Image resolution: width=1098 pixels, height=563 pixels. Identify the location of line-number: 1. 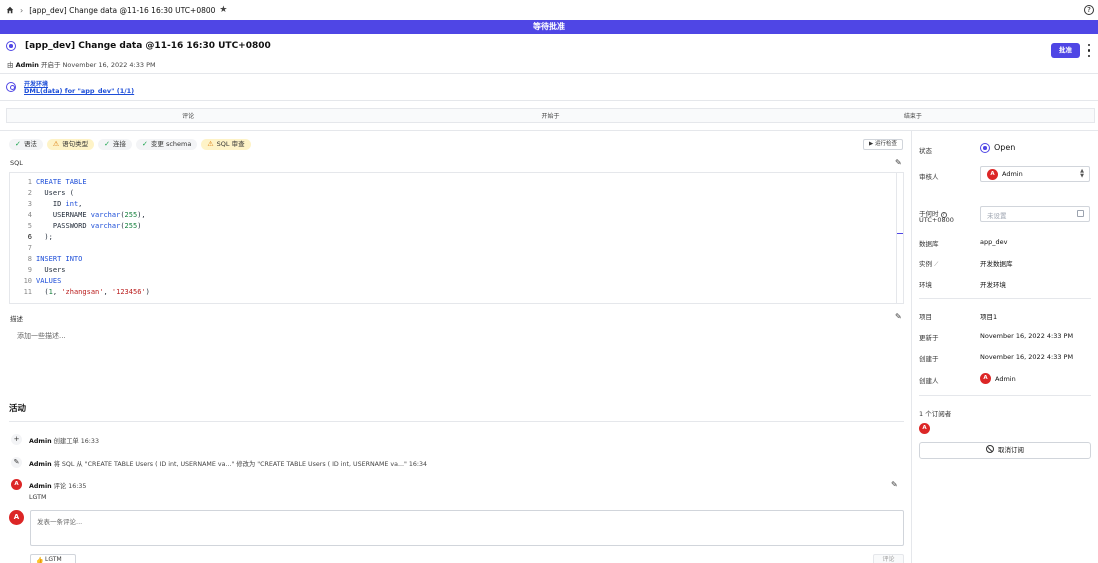
(29, 182).